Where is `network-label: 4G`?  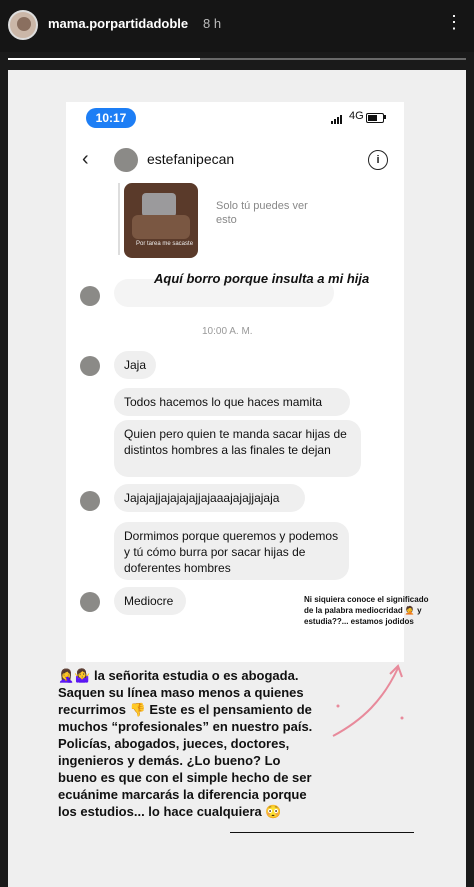
network-label: 4G is located at coordinates (356, 116).